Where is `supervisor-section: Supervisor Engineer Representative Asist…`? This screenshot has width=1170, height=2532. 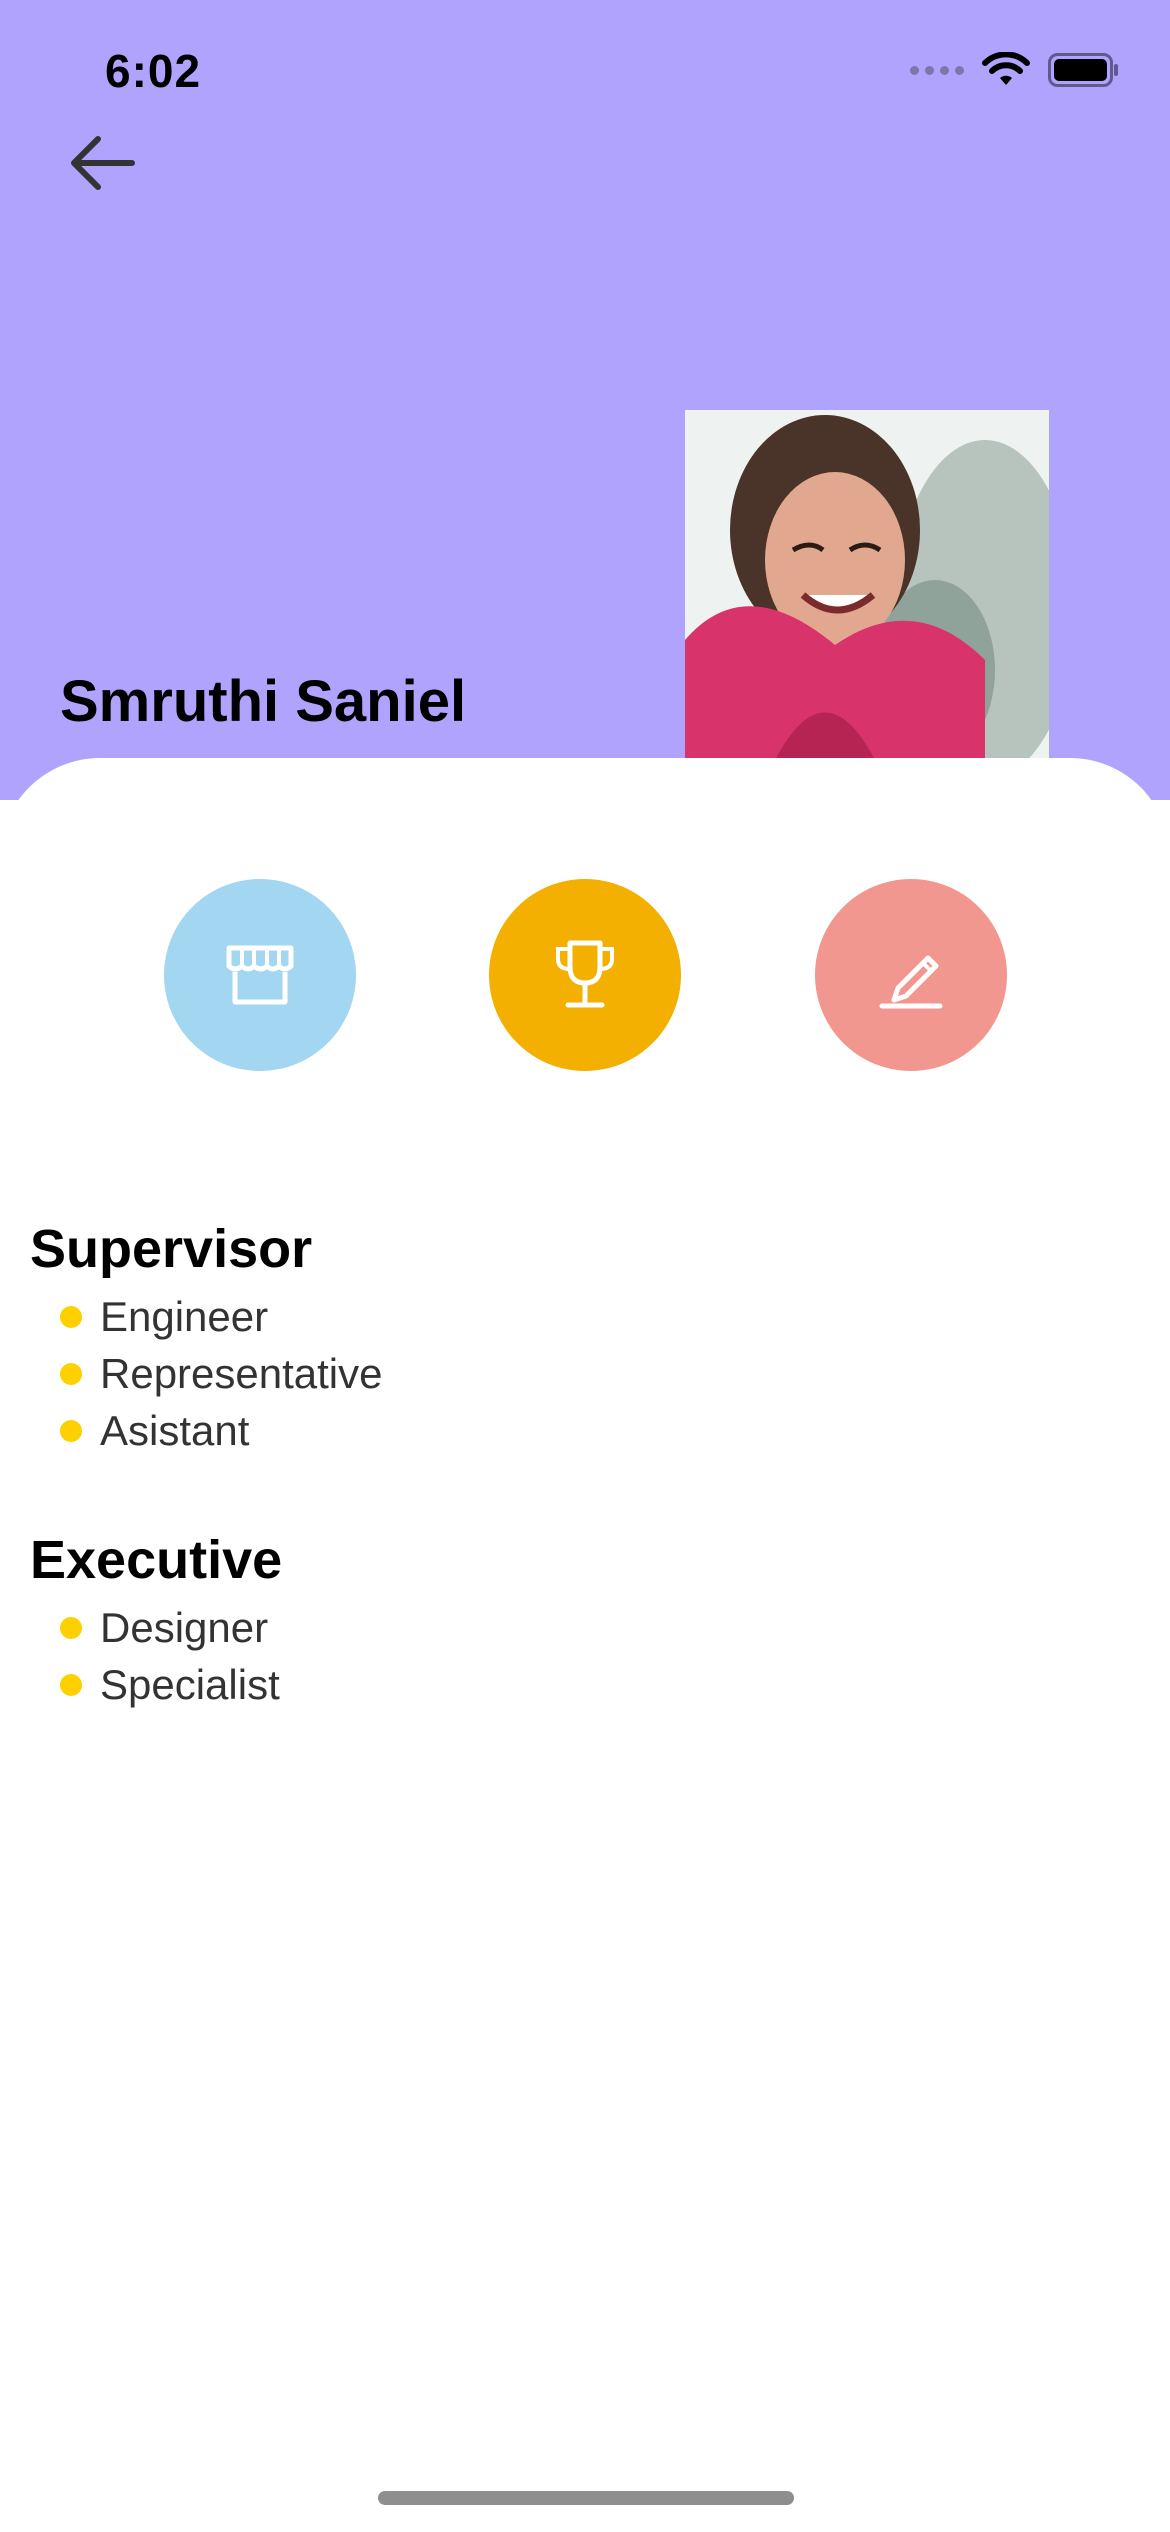
supervisor-section: Supervisor Engineer Representative Asist… is located at coordinates (206, 1338).